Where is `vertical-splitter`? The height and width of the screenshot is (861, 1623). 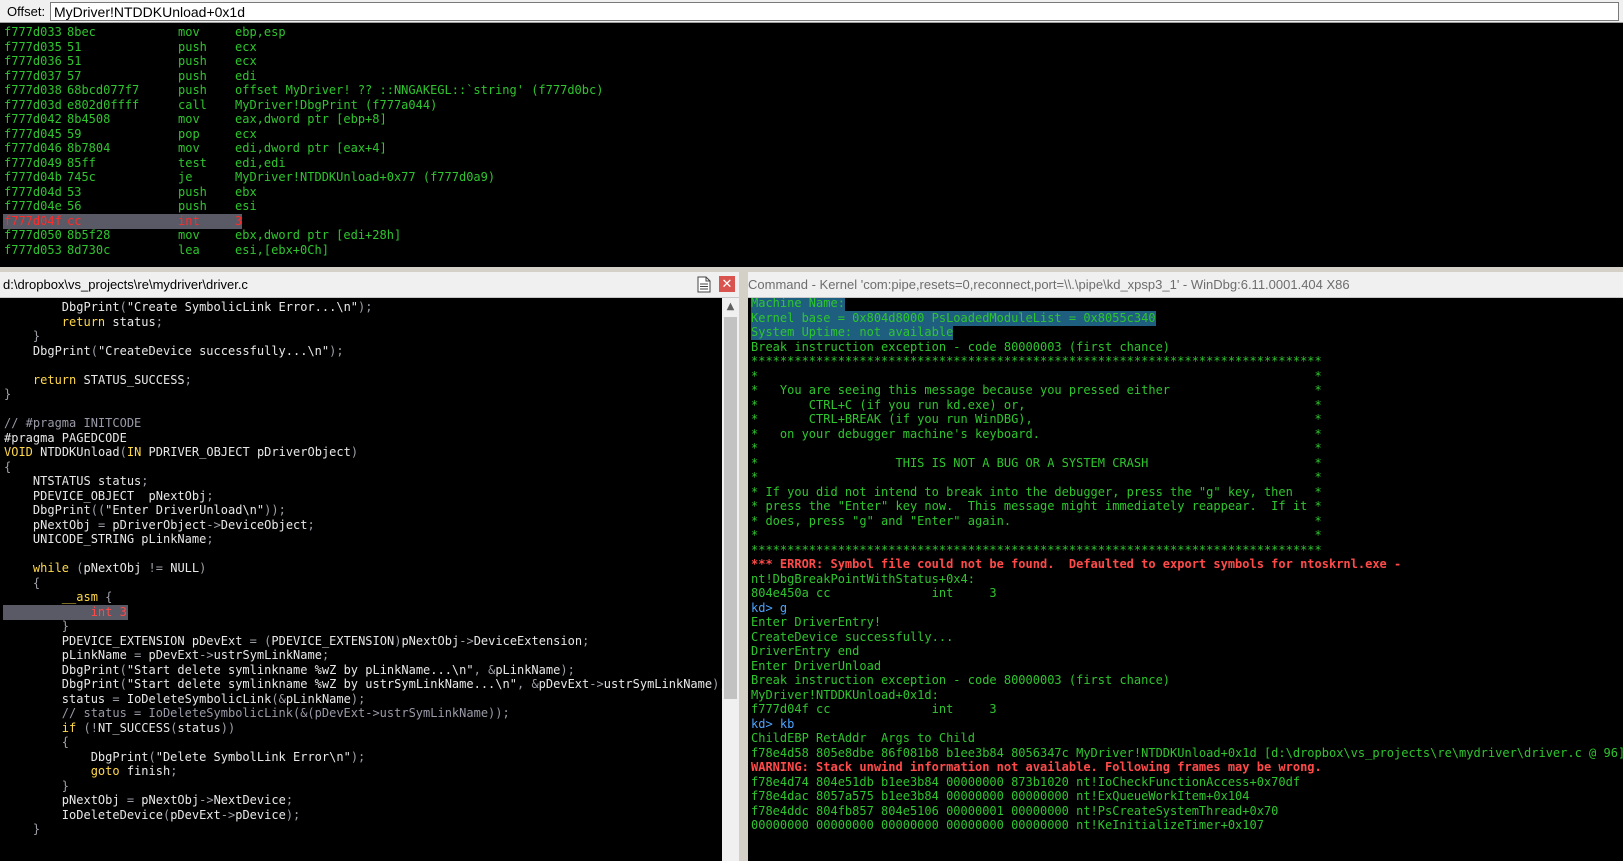
vertical-splitter is located at coordinates (743, 566).